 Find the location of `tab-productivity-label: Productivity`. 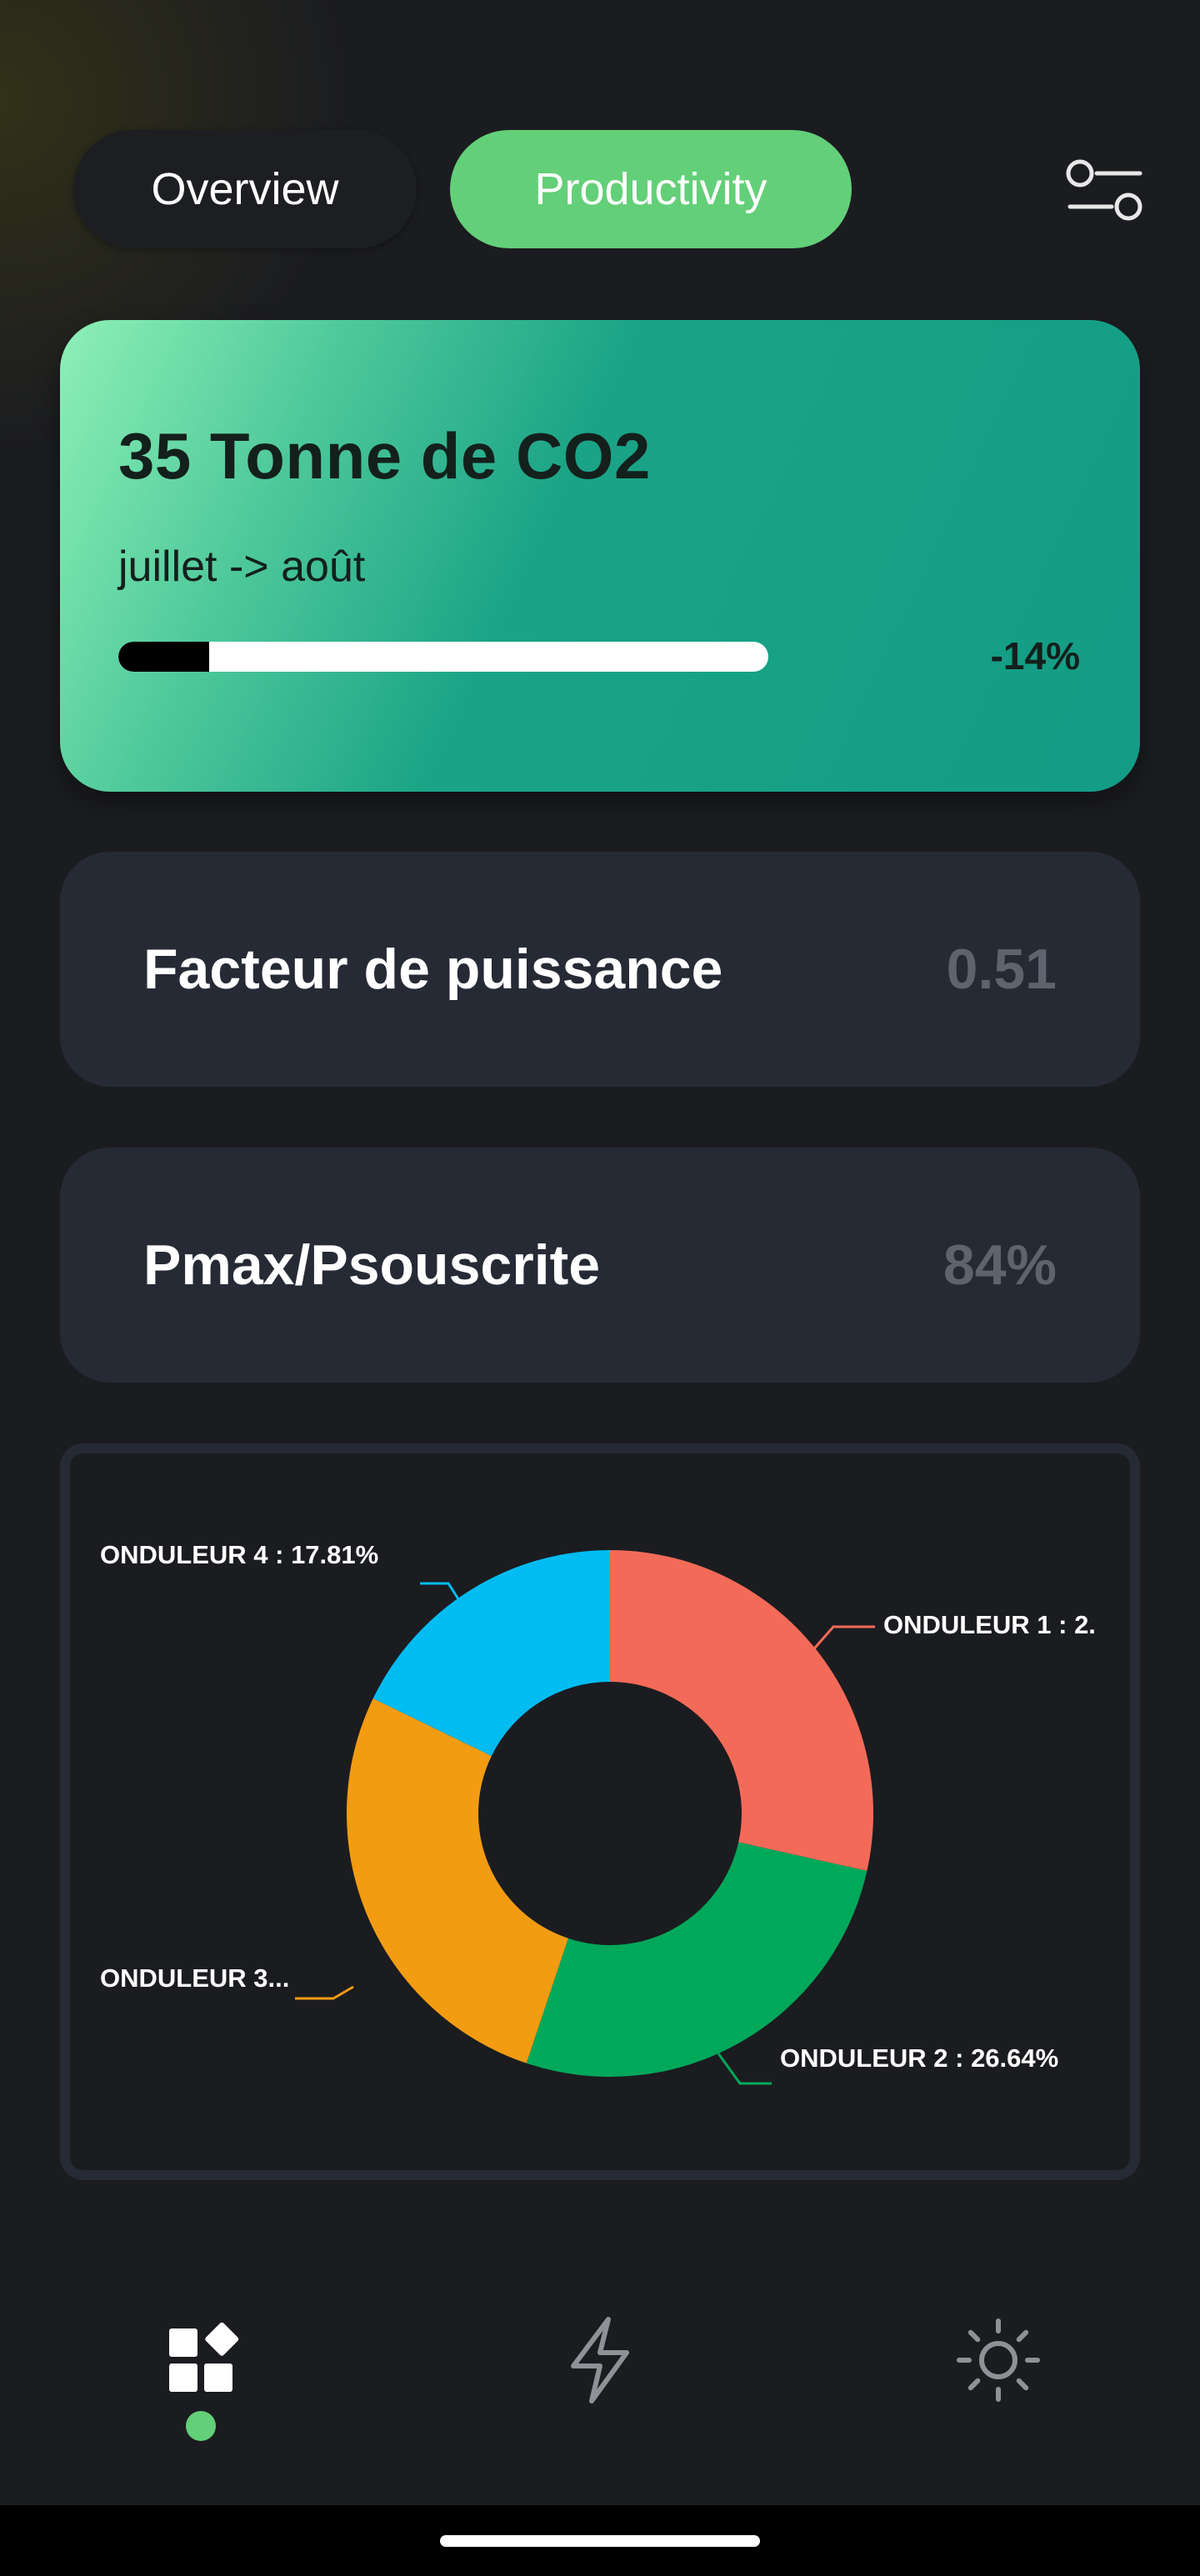

tab-productivity-label: Productivity is located at coordinates (651, 189).